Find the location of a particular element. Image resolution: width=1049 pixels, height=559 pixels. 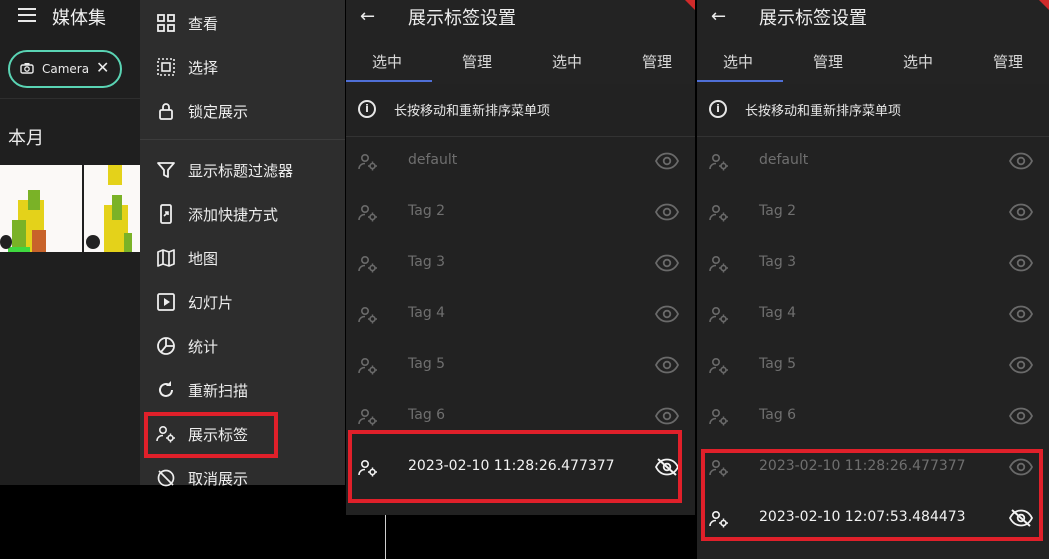

menu-item-grid: 查看 is located at coordinates (242, 23).